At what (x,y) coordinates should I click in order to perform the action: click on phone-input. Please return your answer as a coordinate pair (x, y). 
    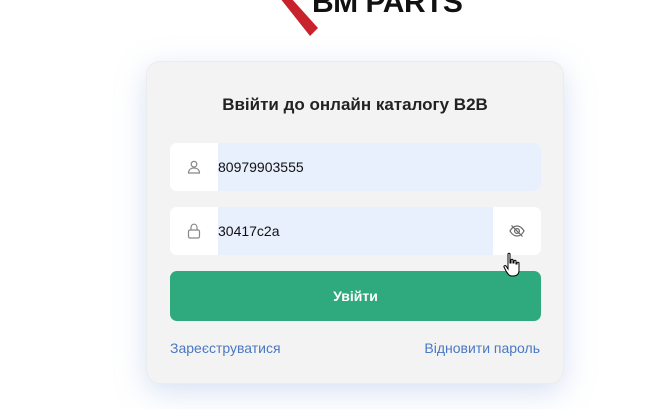
    Looking at the image, I should click on (379, 167).